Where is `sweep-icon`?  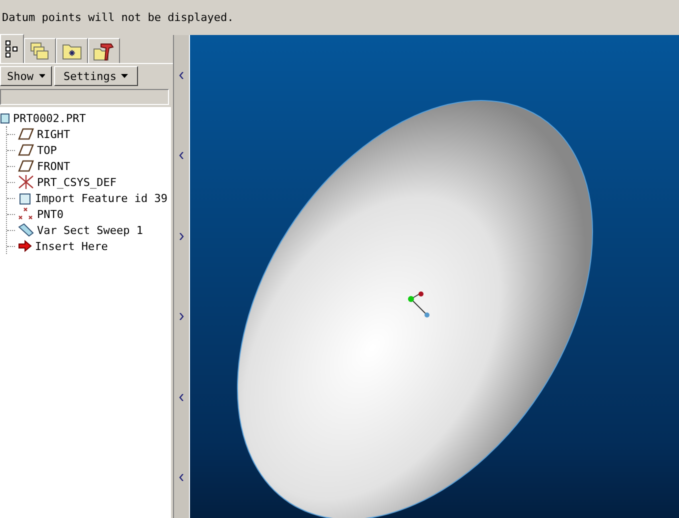 sweep-icon is located at coordinates (26, 230).